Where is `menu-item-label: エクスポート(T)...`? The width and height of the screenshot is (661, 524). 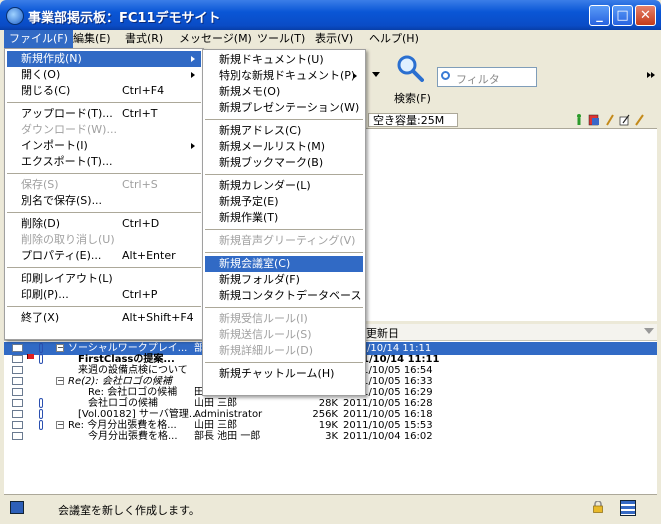 menu-item-label: エクスポート(T)... is located at coordinates (67, 161).